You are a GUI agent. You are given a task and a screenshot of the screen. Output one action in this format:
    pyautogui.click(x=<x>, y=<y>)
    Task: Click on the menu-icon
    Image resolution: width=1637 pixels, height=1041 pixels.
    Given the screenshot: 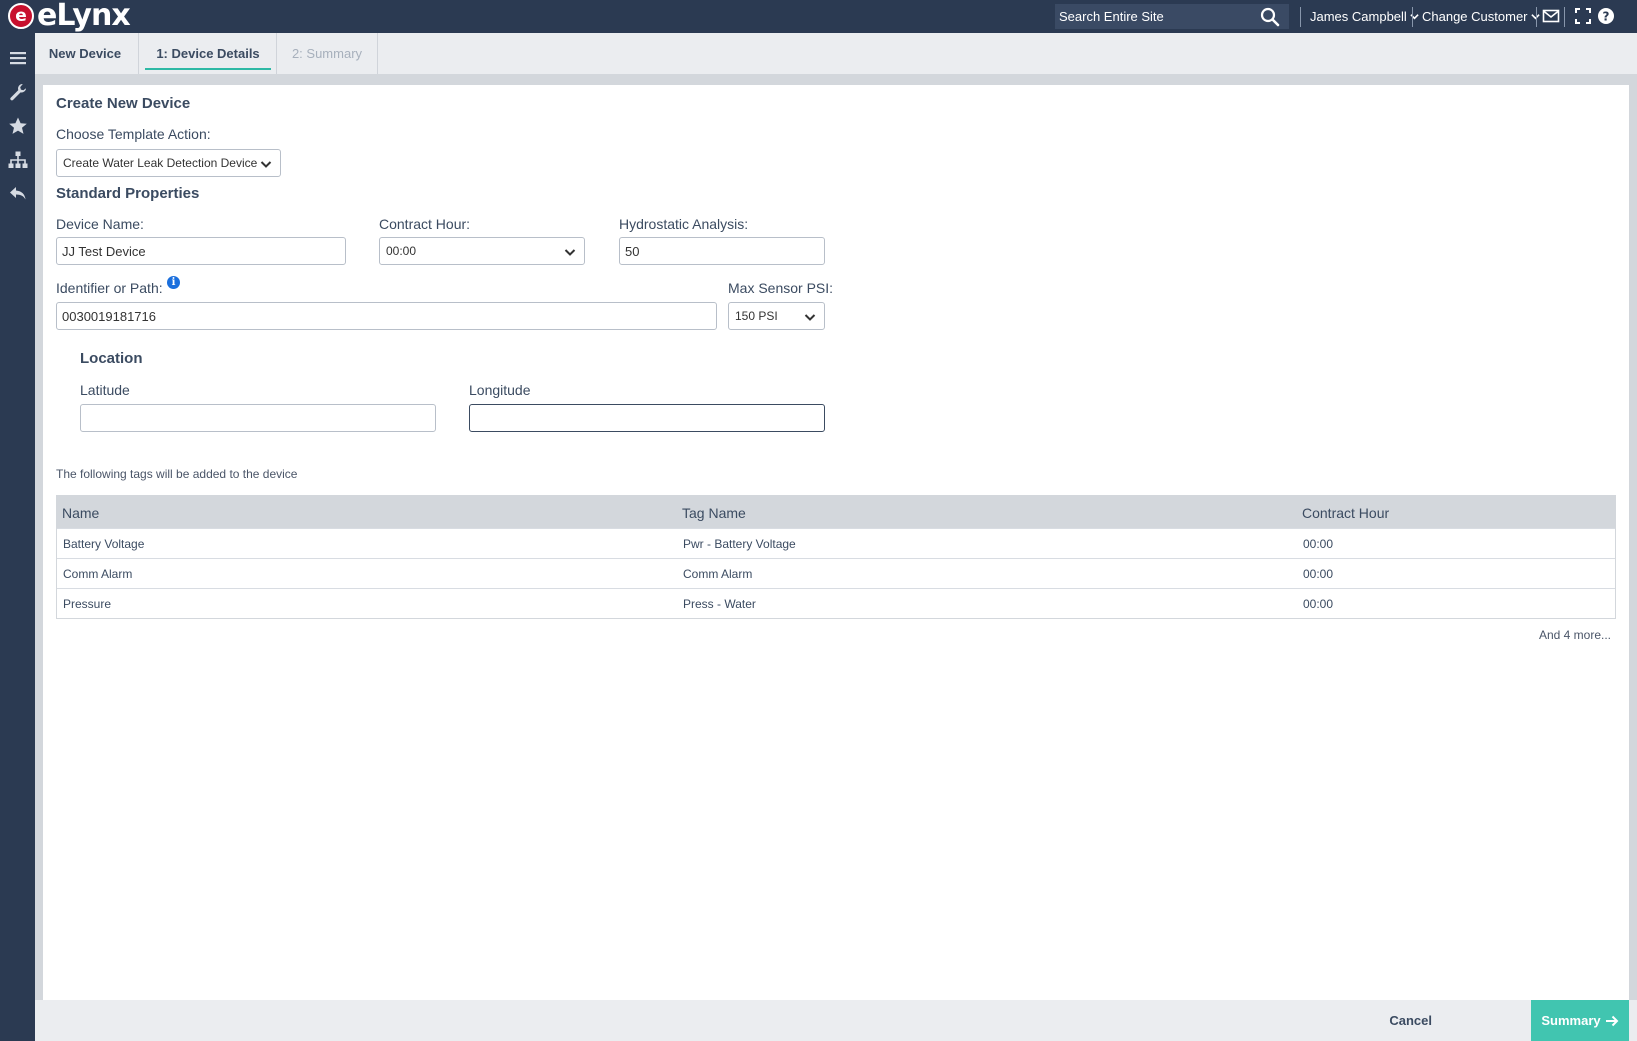 What is the action you would take?
    pyautogui.click(x=18, y=58)
    